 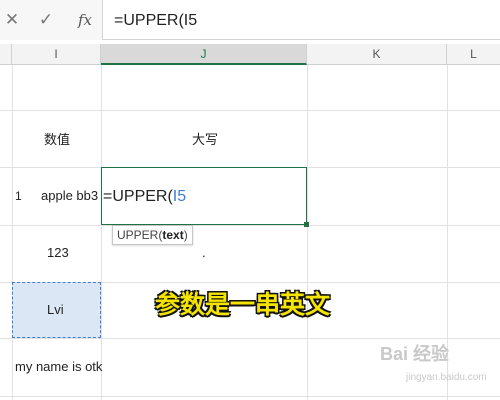 I want to click on editing-cell-formula: =UPPER(I5, so click(x=144, y=197).